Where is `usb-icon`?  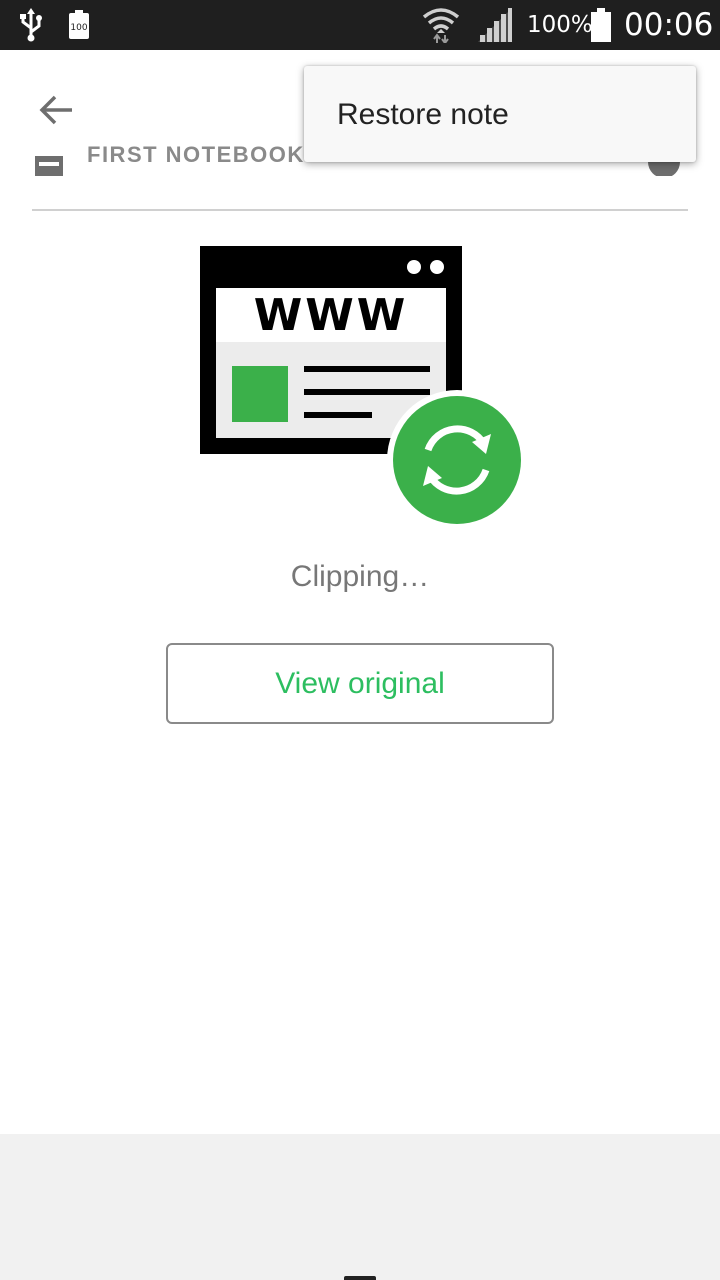
usb-icon is located at coordinates (31, 25).